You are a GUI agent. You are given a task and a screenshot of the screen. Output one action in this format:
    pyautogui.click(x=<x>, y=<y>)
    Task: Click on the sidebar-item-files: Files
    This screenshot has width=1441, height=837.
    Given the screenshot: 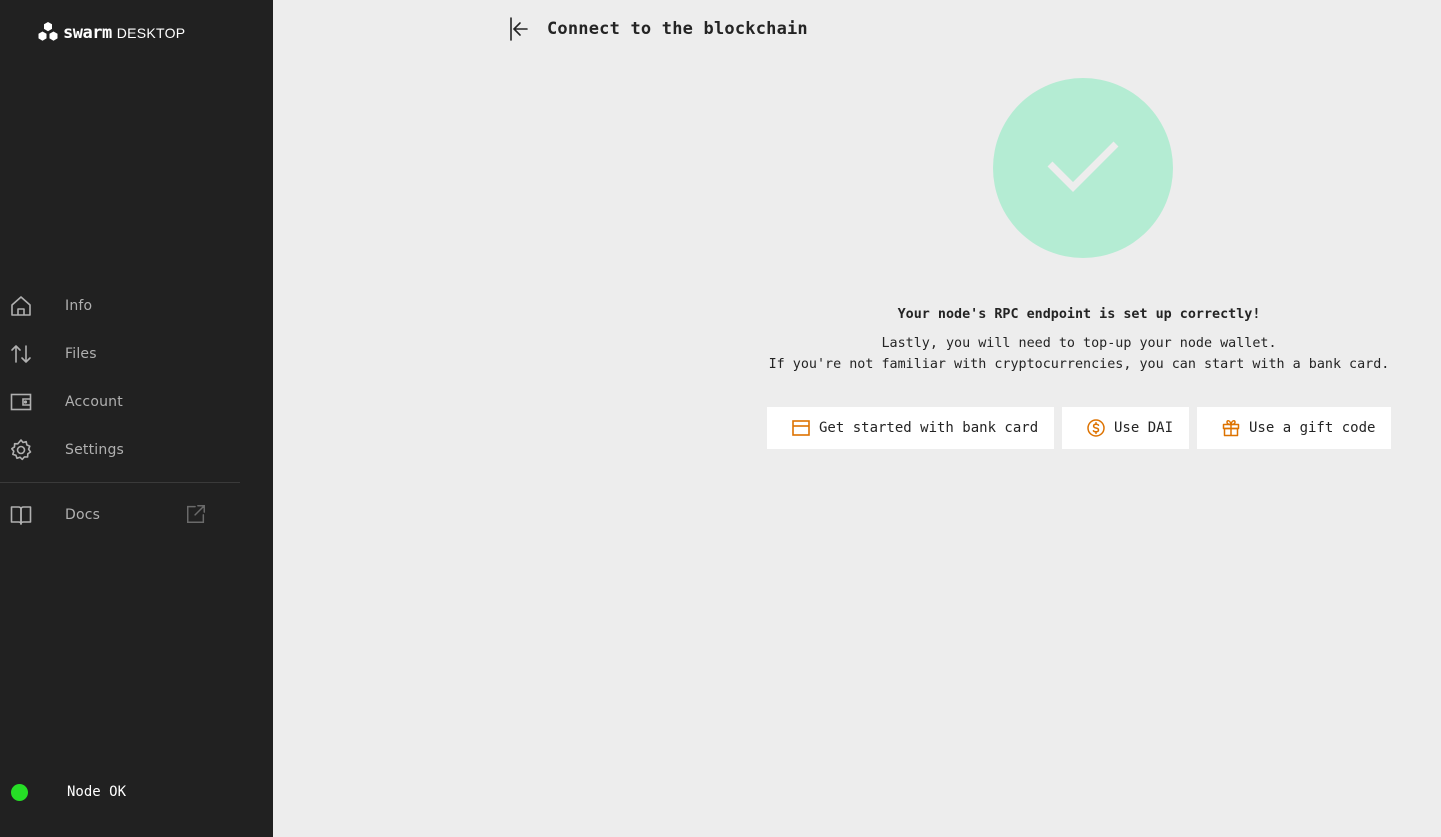 What is the action you would take?
    pyautogui.click(x=136, y=354)
    